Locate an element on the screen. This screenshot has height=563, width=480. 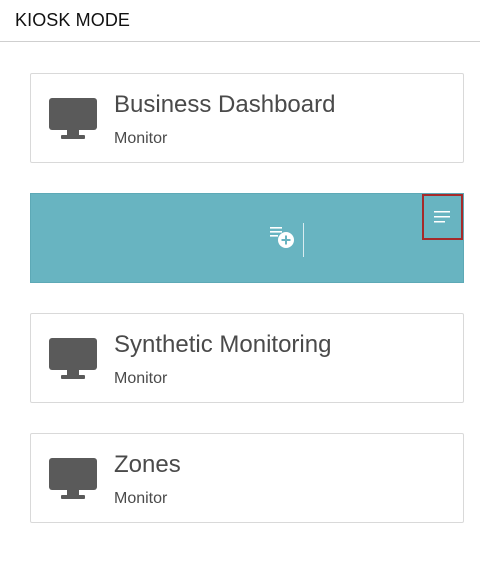
add-to-list-button is located at coordinates (283, 237).